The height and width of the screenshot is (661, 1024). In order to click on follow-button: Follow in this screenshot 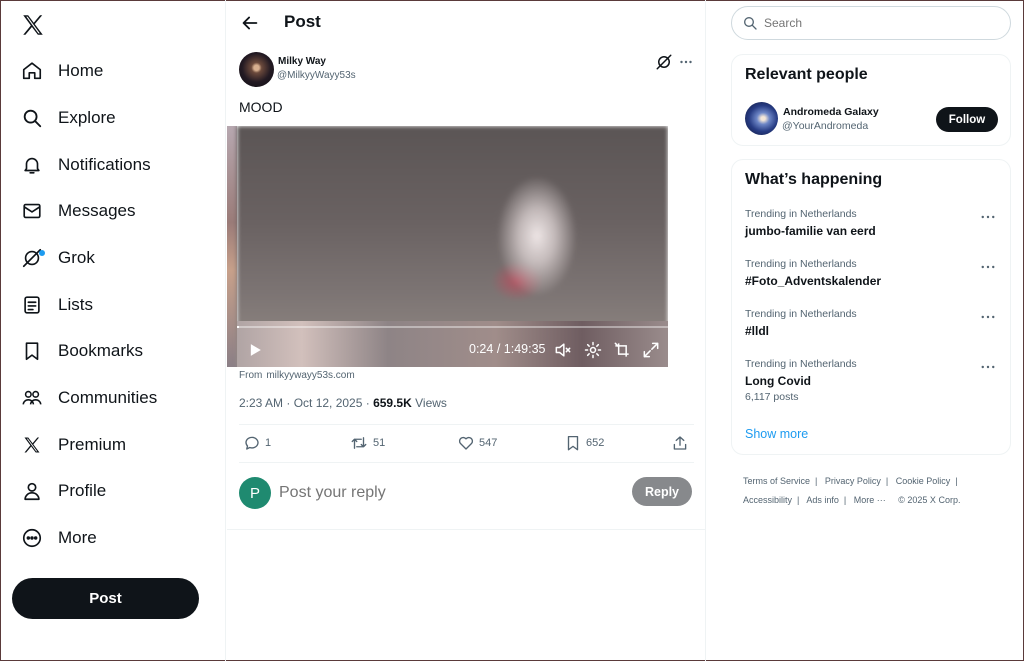, I will do `click(967, 119)`.